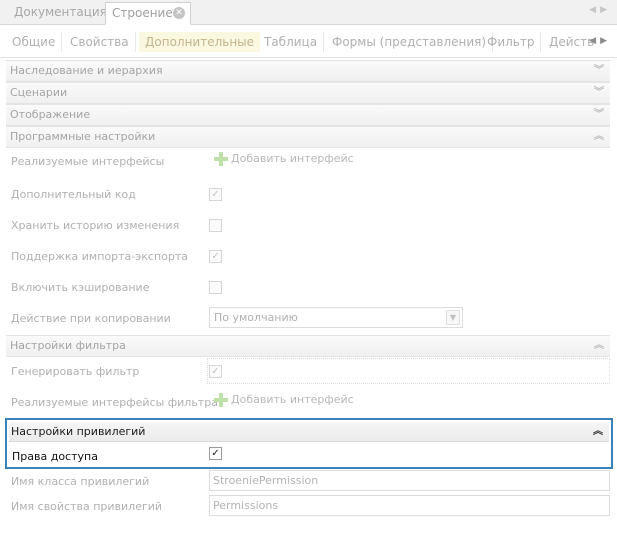 This screenshot has width=617, height=542. What do you see at coordinates (309, 443) in the screenshot?
I see `privileges-highlight: Настройки привилегий ︽ Права доступа ✓` at bounding box center [309, 443].